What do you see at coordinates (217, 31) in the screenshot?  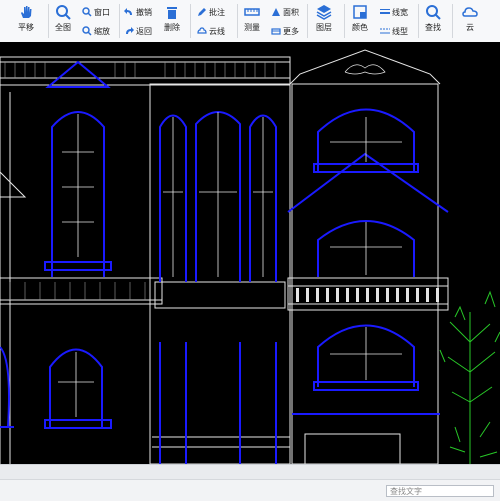 I see `cloudline-label: 云线` at bounding box center [217, 31].